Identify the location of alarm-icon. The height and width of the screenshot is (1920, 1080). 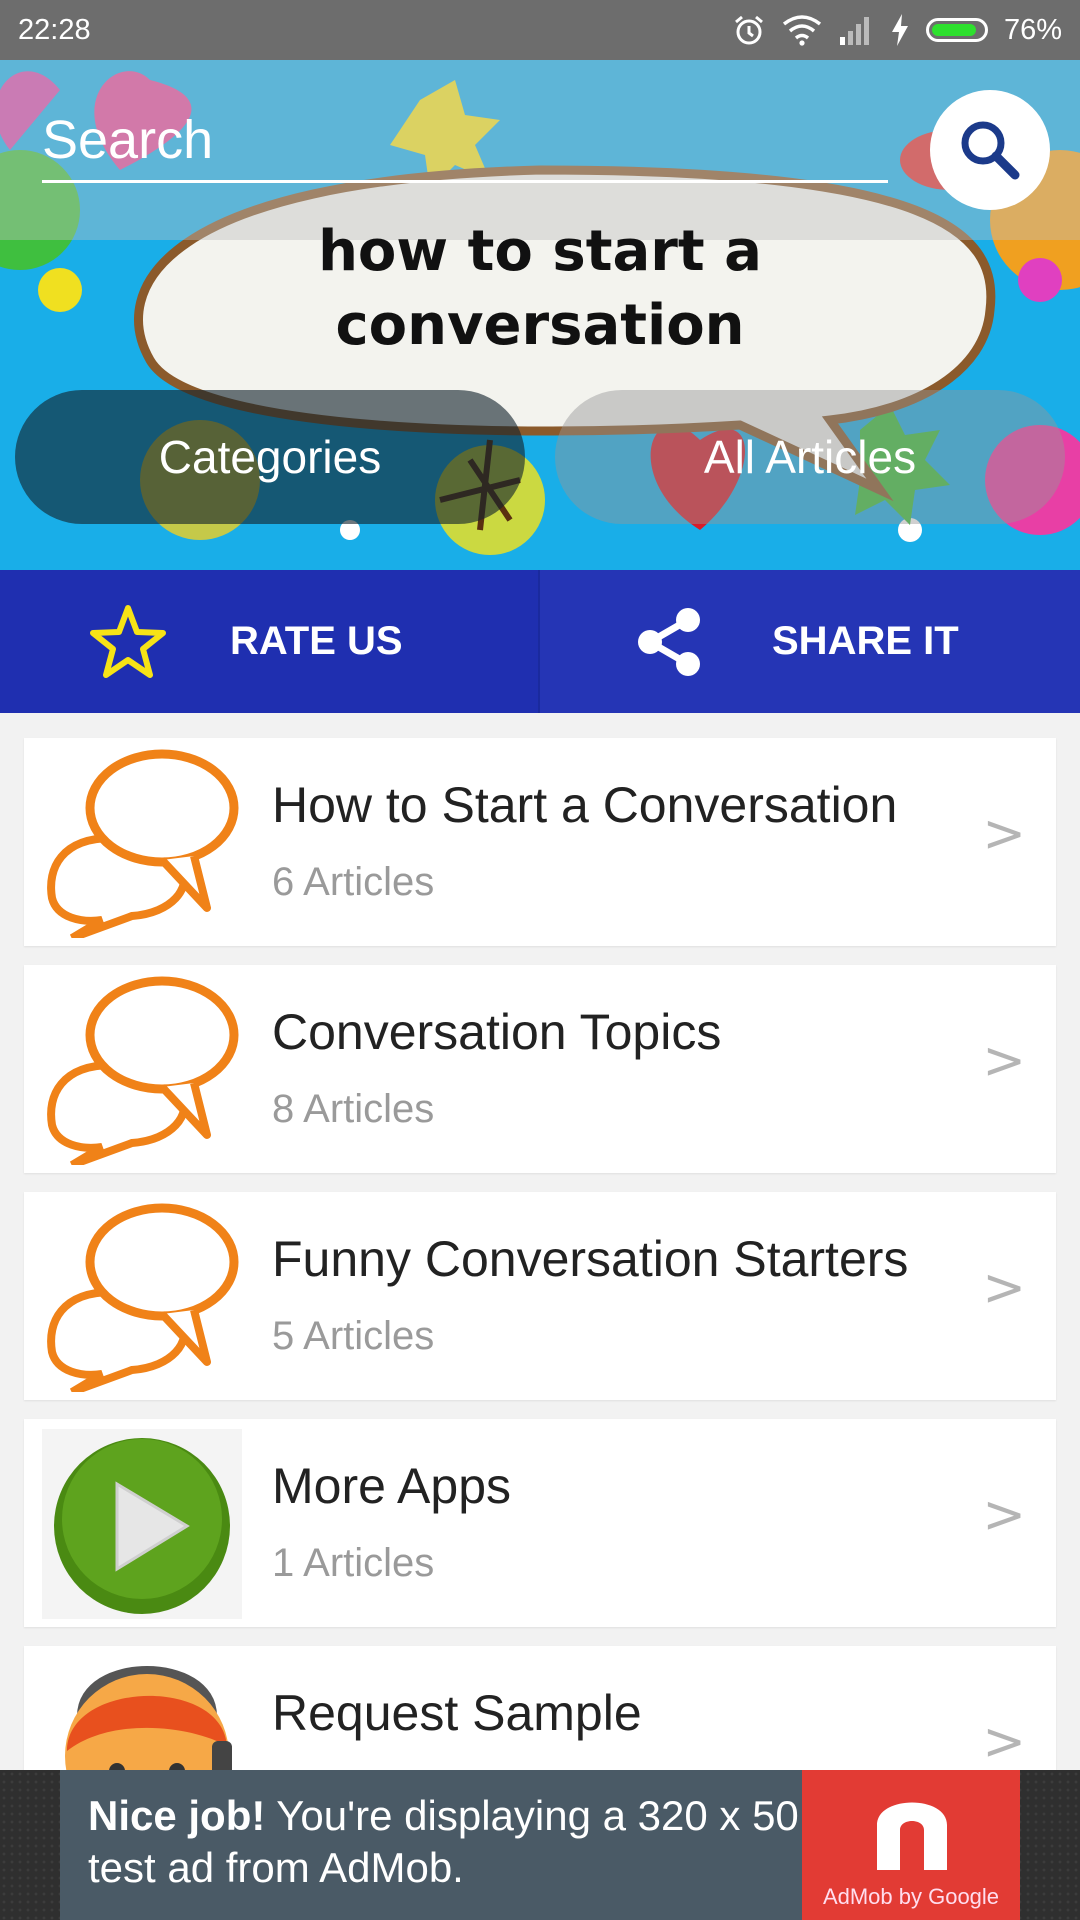
(748, 30).